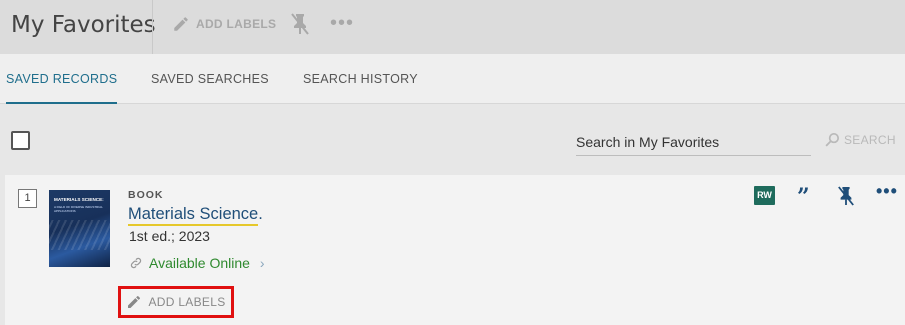 The width and height of the screenshot is (905, 325). I want to click on chevron-right-icon: ›, so click(262, 263).